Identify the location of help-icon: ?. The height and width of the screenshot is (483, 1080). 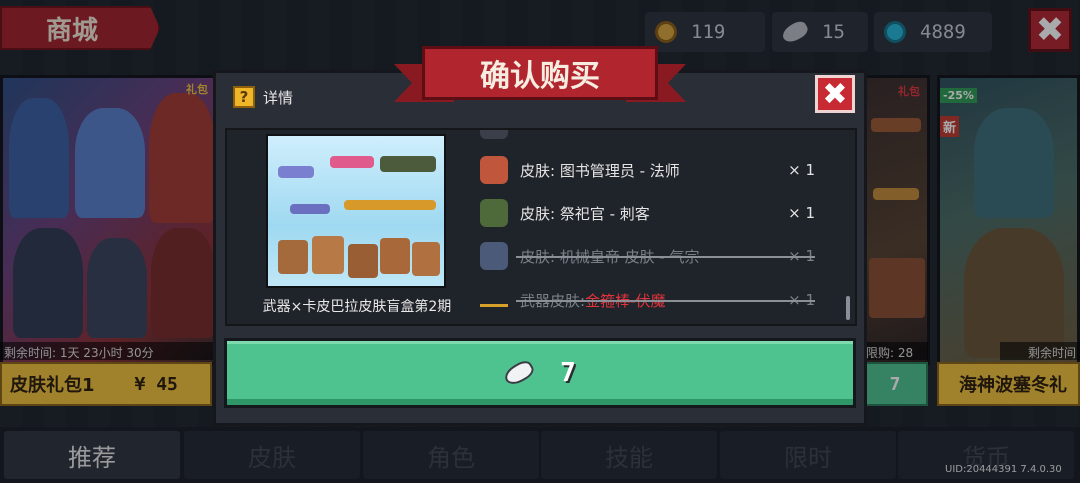
(244, 97).